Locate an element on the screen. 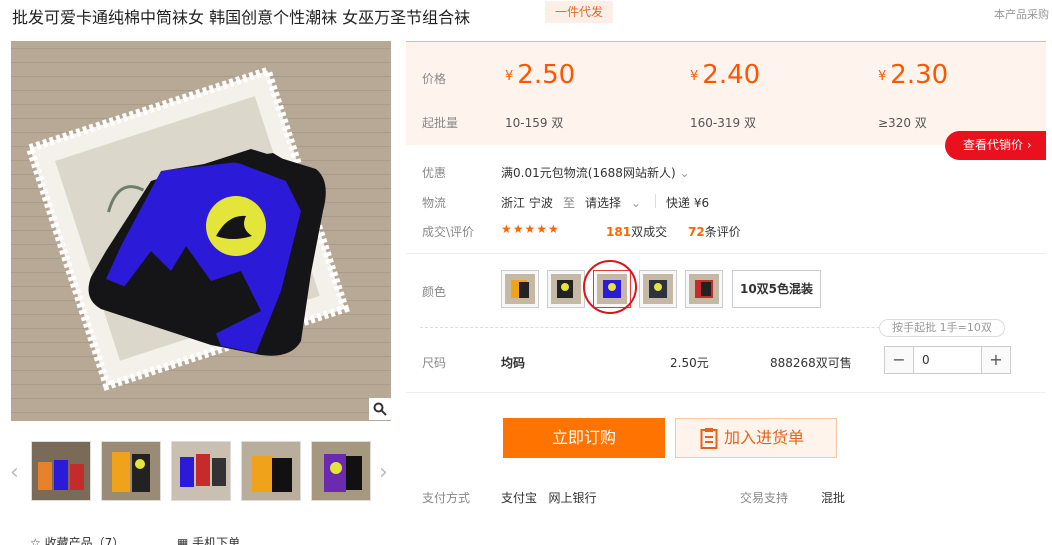 The width and height of the screenshot is (1052, 545). quantity-stepper: − + is located at coordinates (947, 360).